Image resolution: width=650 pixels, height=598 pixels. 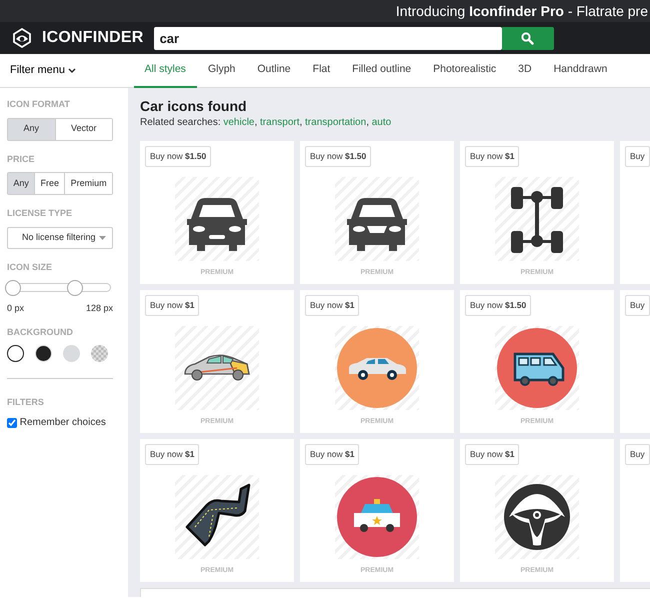 I want to click on van-icon, so click(x=537, y=368).